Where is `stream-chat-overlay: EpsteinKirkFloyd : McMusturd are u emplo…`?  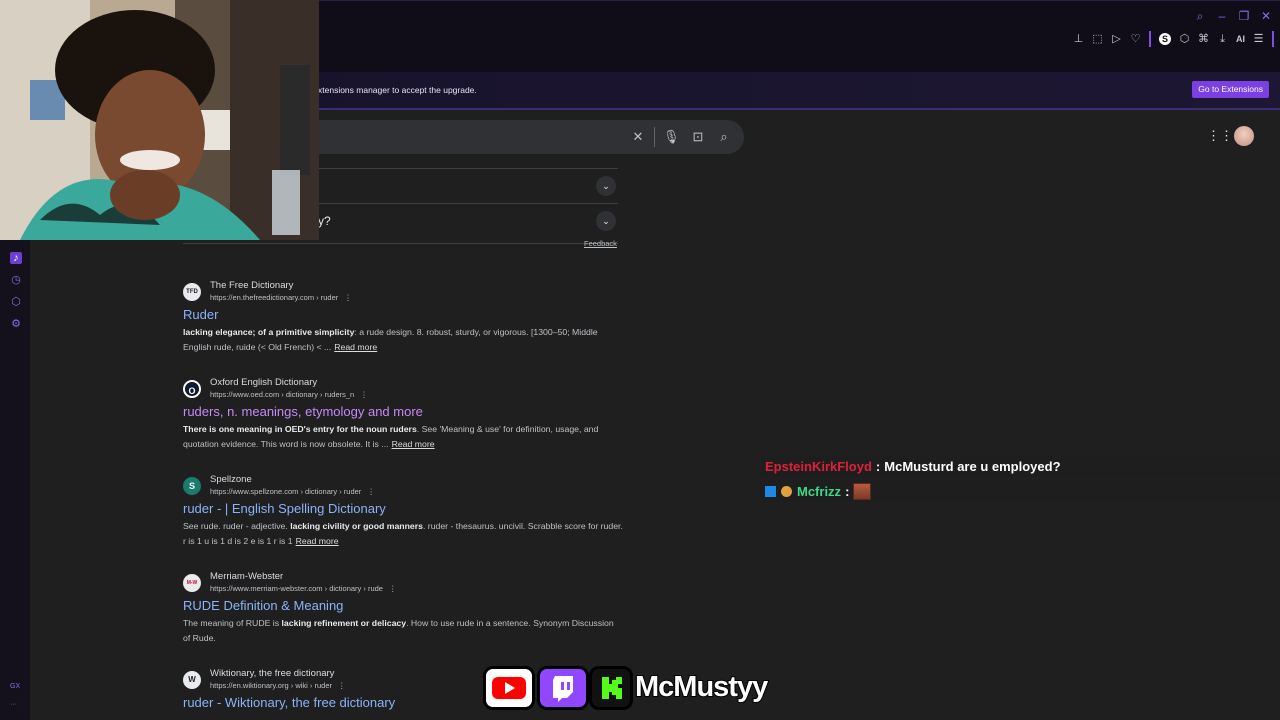
stream-chat-overlay: EpsteinKirkFloyd : McMusturd are u emplo… is located at coordinates (1020, 480).